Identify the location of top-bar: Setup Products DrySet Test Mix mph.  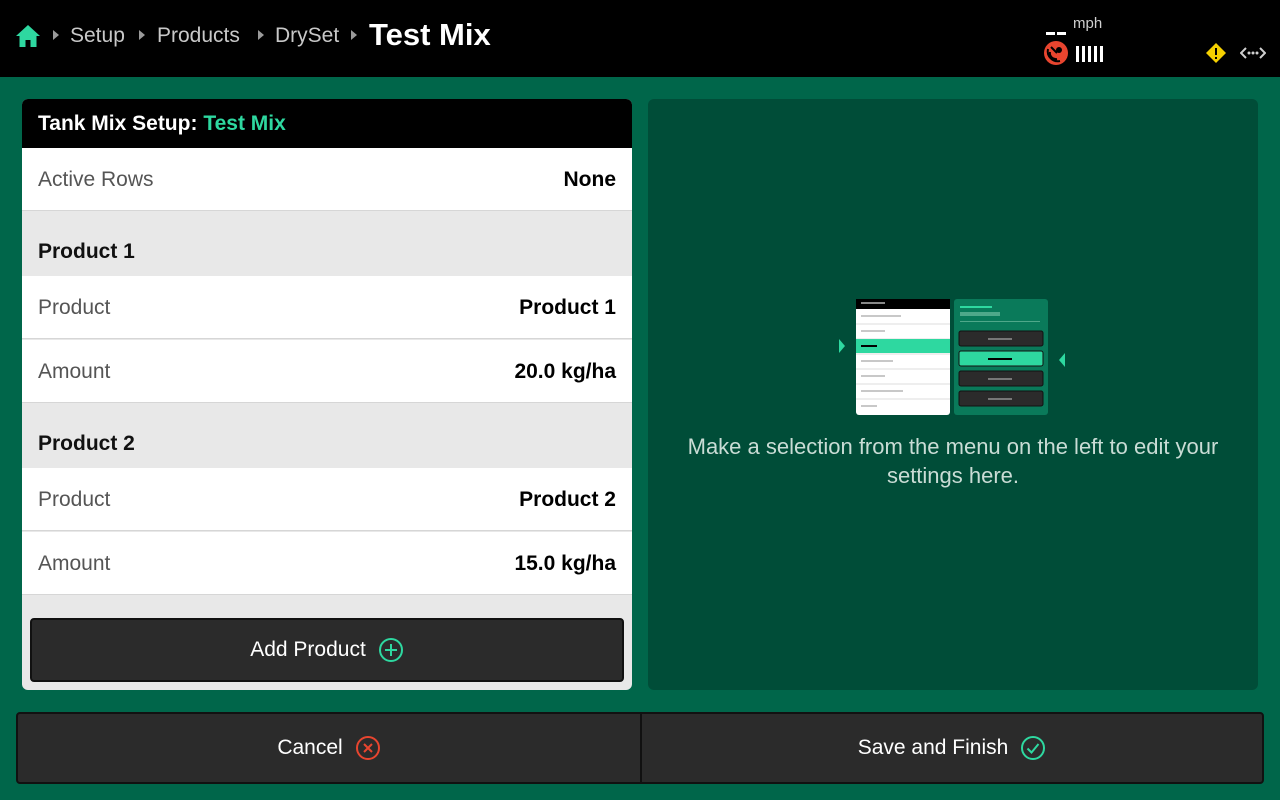
(640, 38).